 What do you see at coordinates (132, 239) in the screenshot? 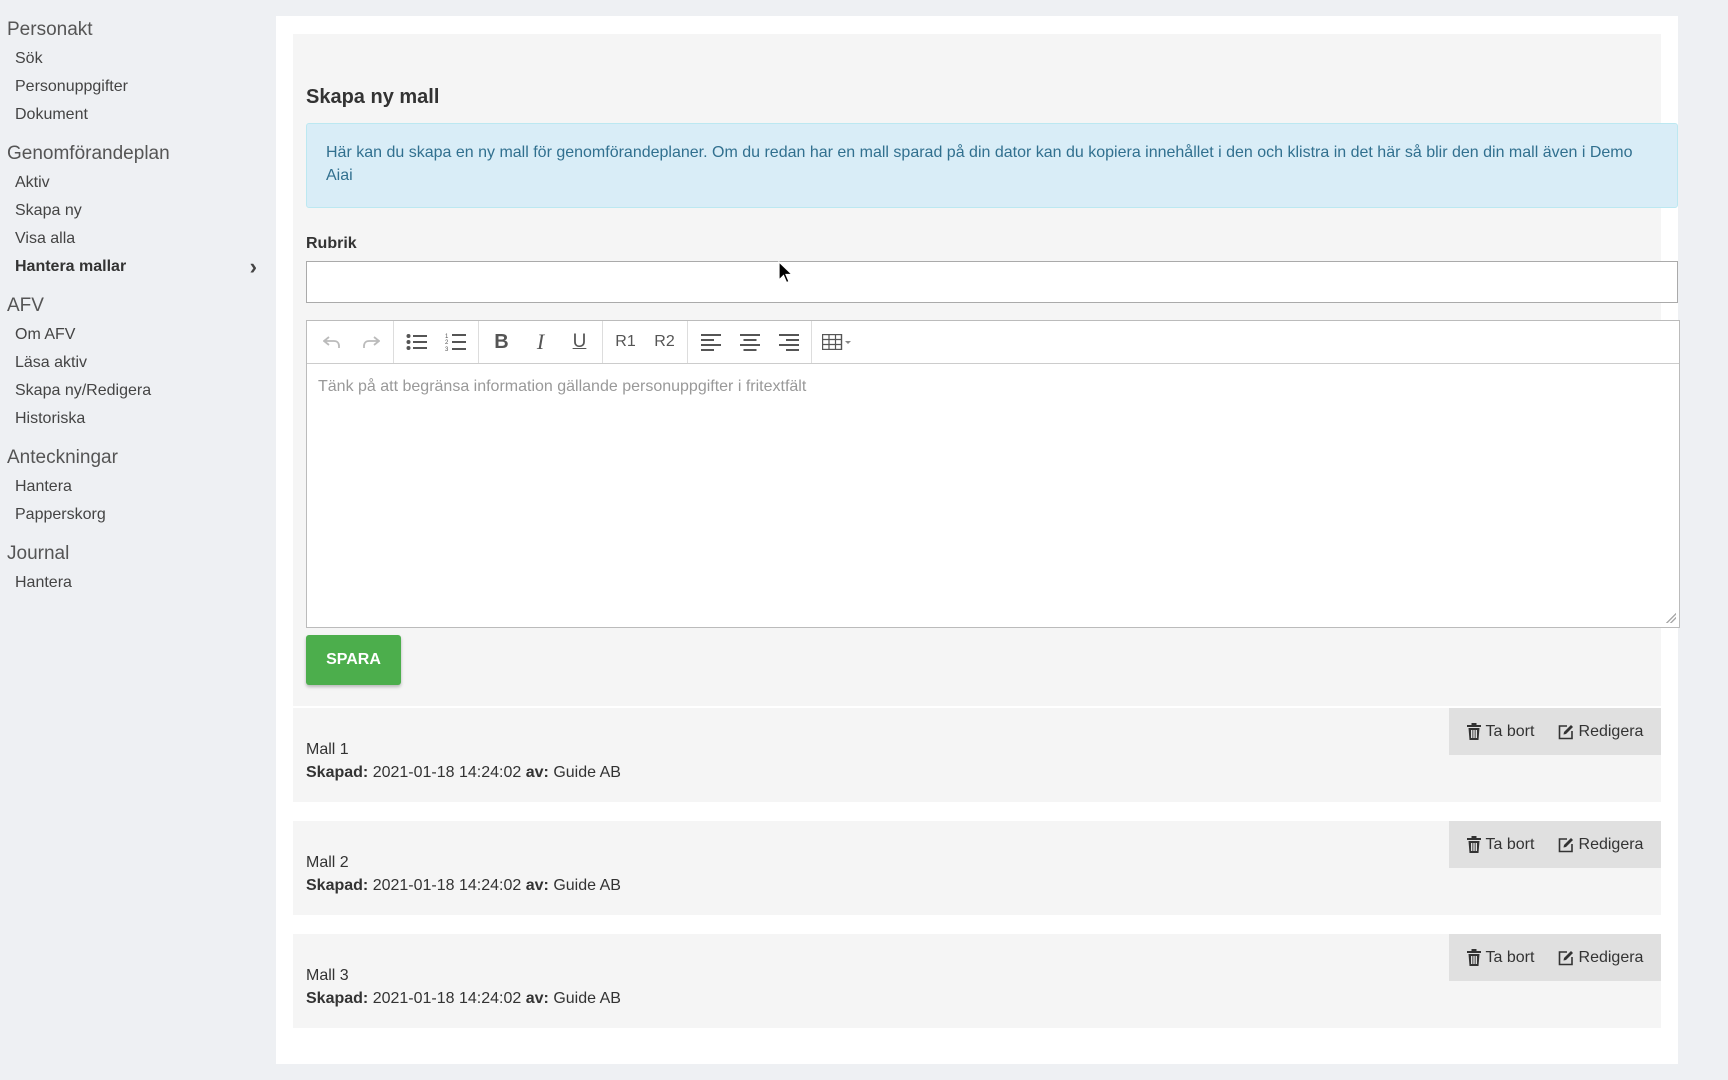
I see `sidebar-item-visa-alla: Visa alla` at bounding box center [132, 239].